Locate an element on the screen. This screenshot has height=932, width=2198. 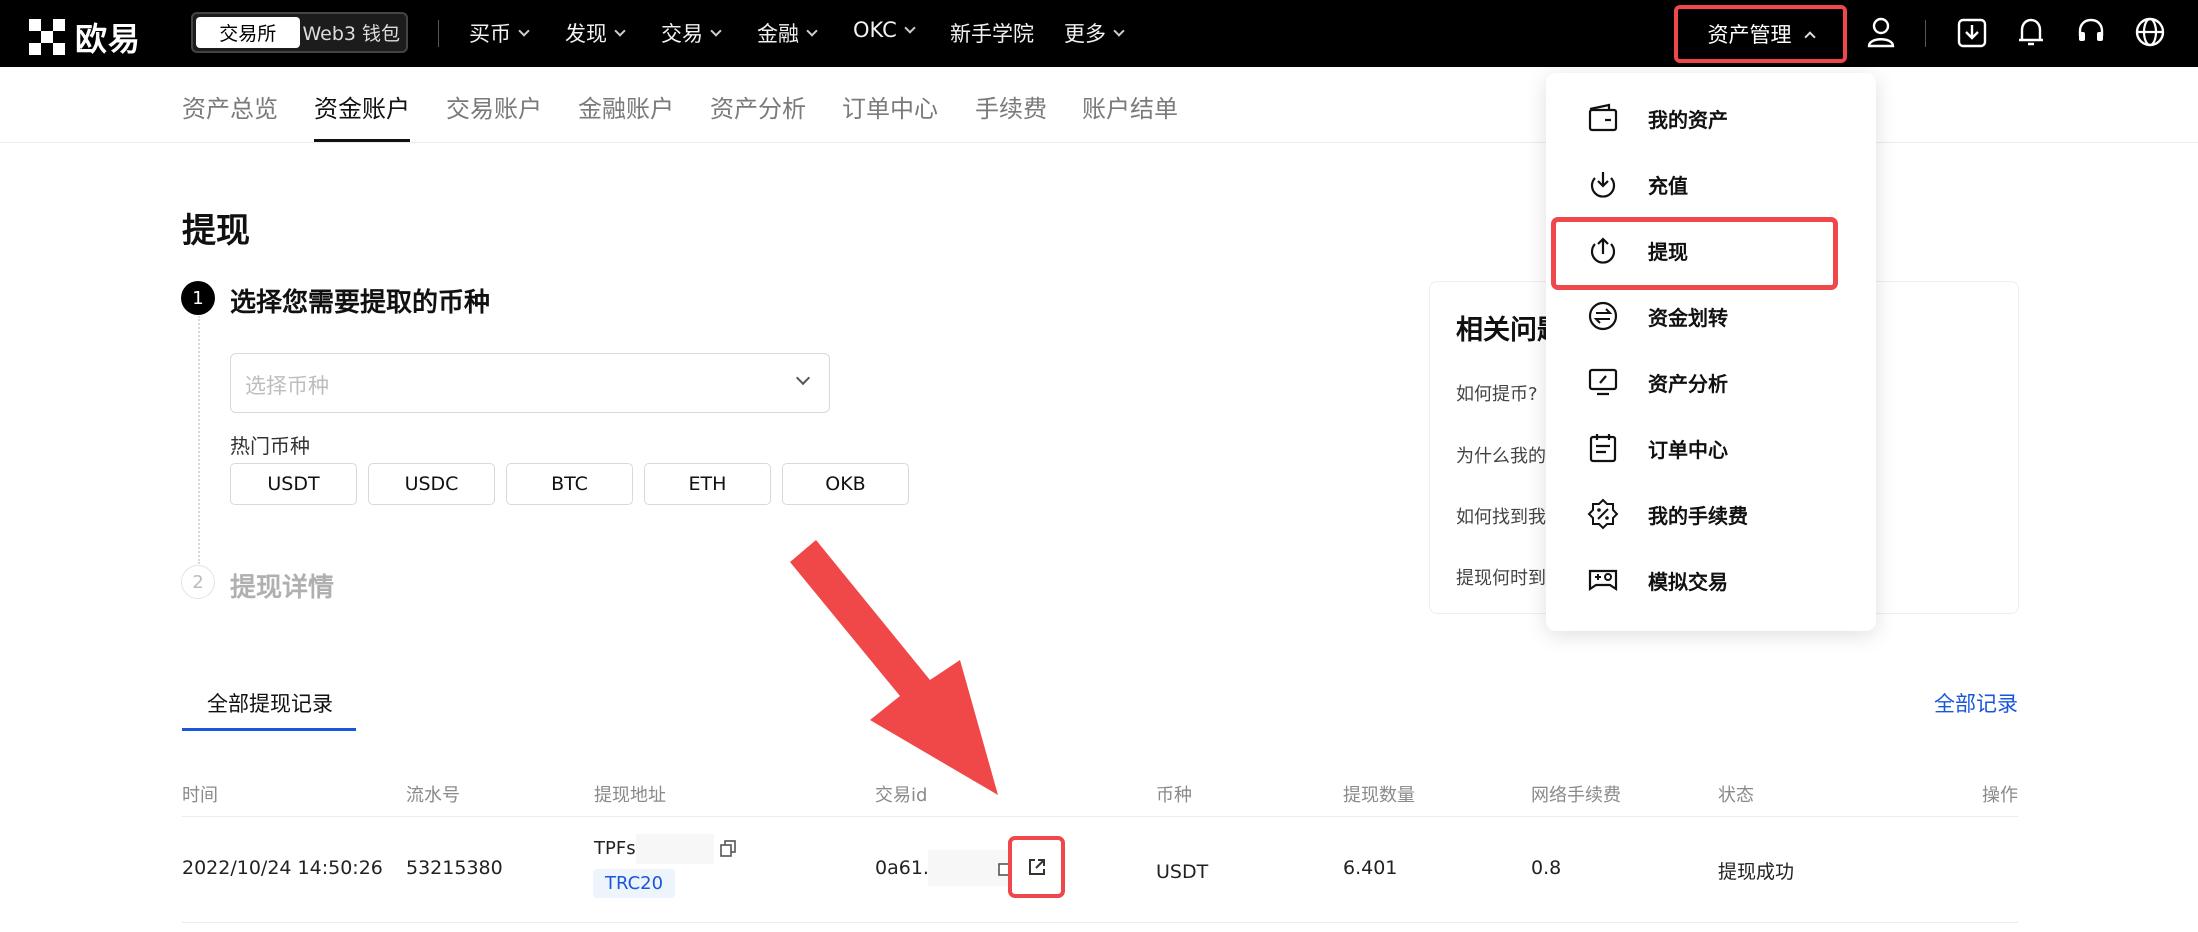
step-2-badge: 2 is located at coordinates (198, 582).